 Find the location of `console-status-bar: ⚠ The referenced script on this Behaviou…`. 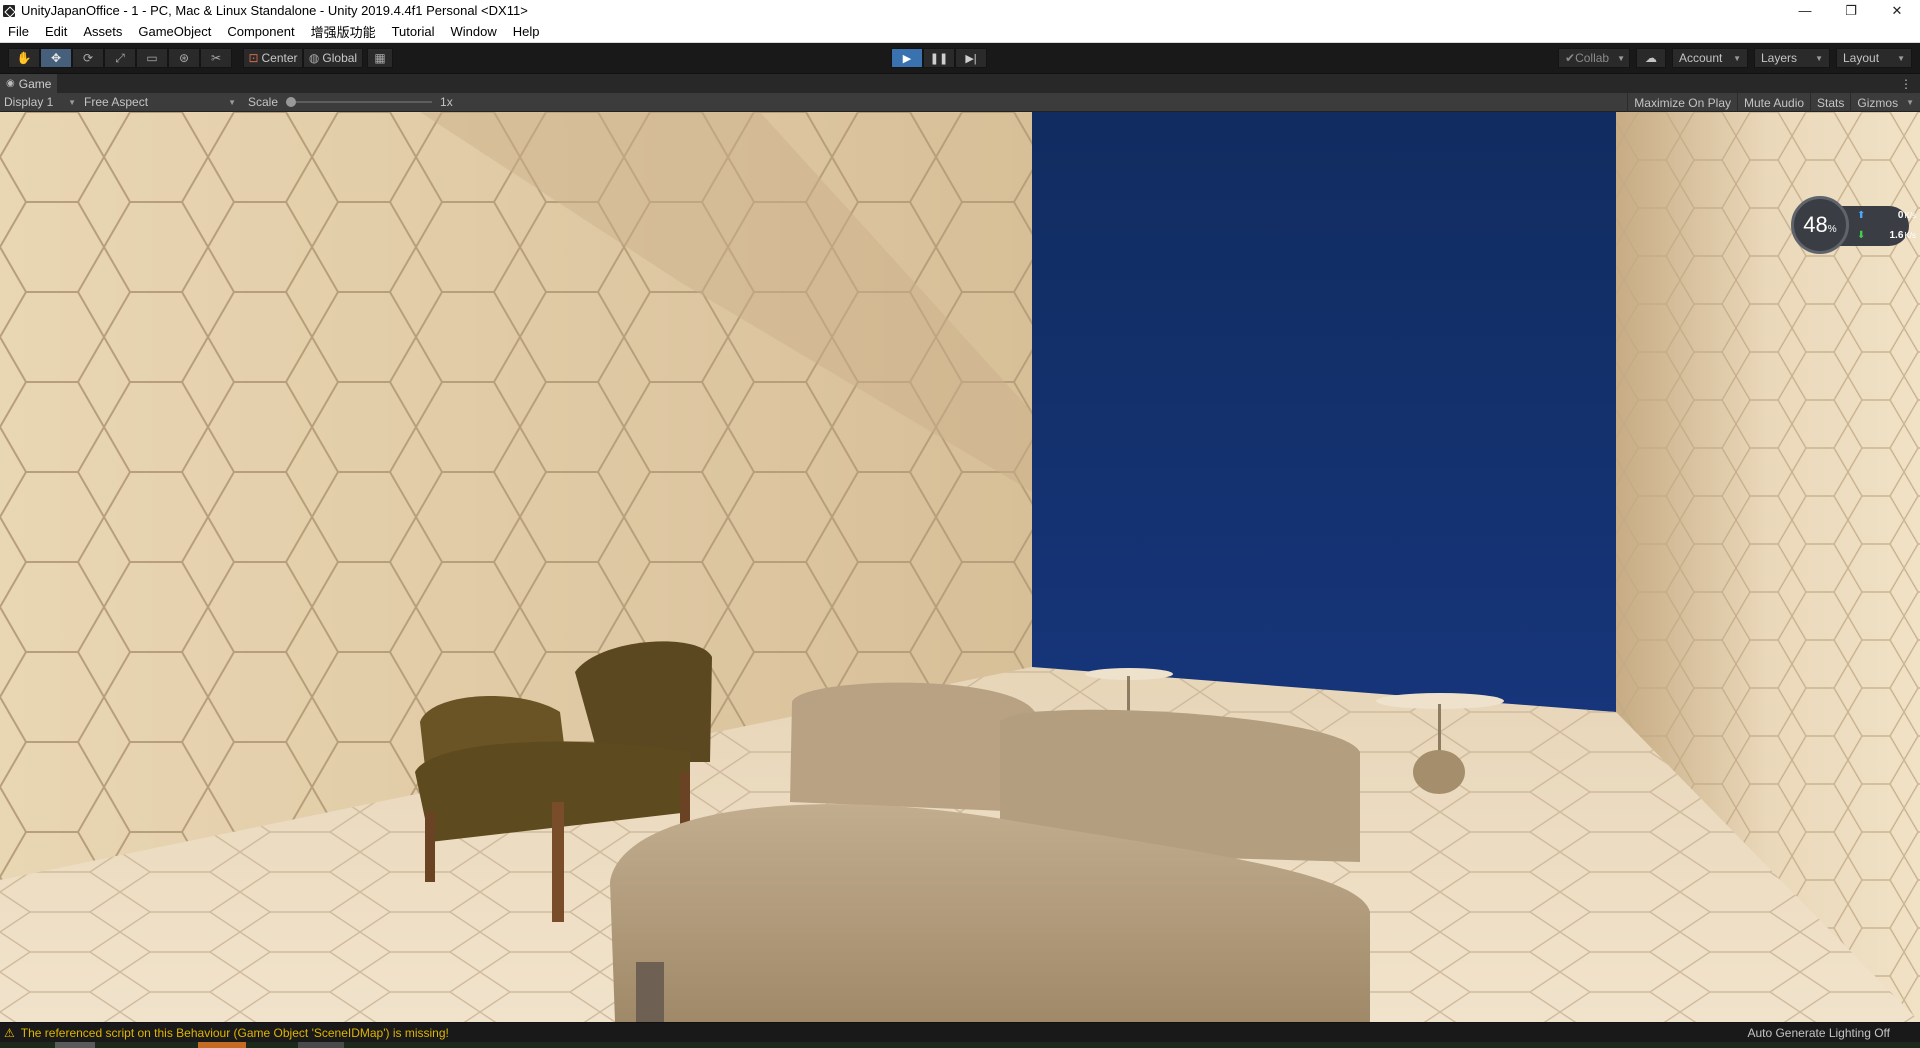

console-status-bar: ⚠ The referenced script on this Behaviou… is located at coordinates (960, 1032).